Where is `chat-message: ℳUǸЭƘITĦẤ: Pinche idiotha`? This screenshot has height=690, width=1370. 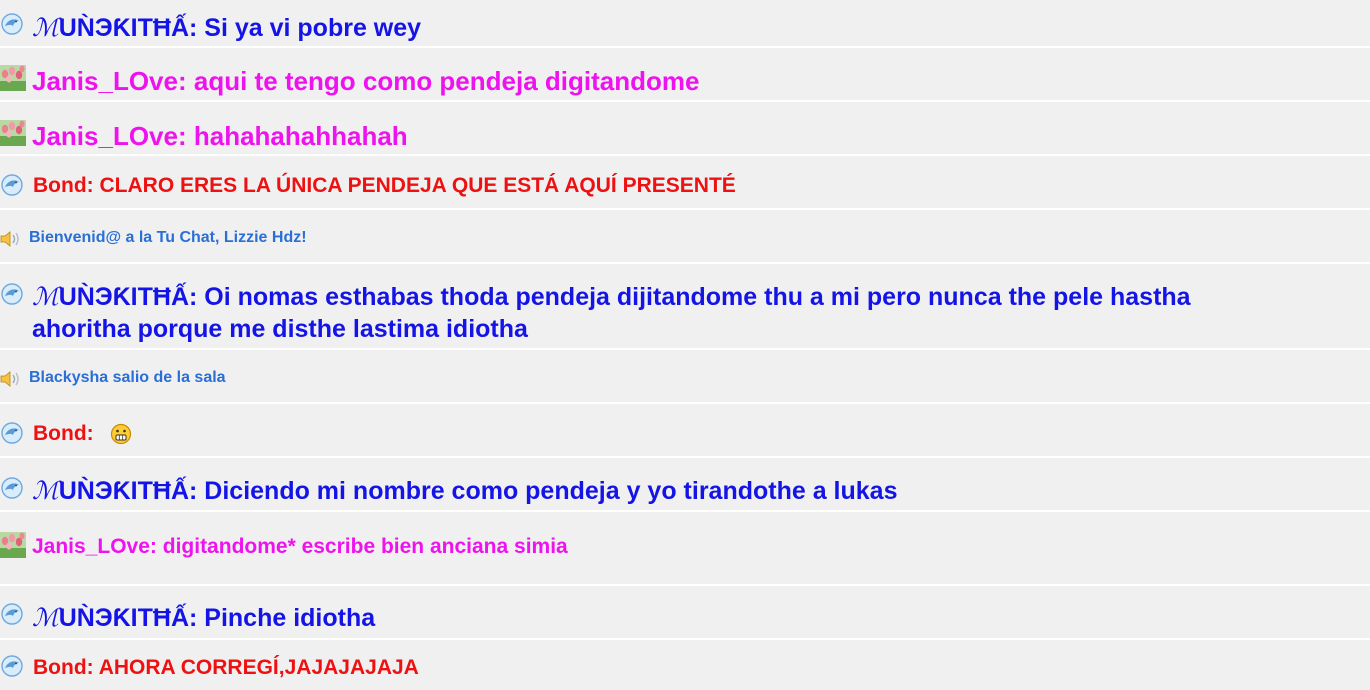
chat-message: ℳUǸЭƘITĦẤ: Pinche idiotha is located at coordinates (685, 613).